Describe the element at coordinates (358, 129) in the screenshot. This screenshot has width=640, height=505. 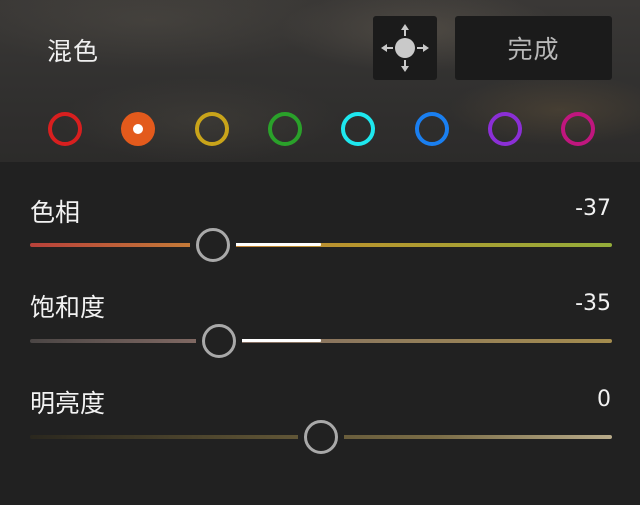
I see `swatch-aqua` at that location.